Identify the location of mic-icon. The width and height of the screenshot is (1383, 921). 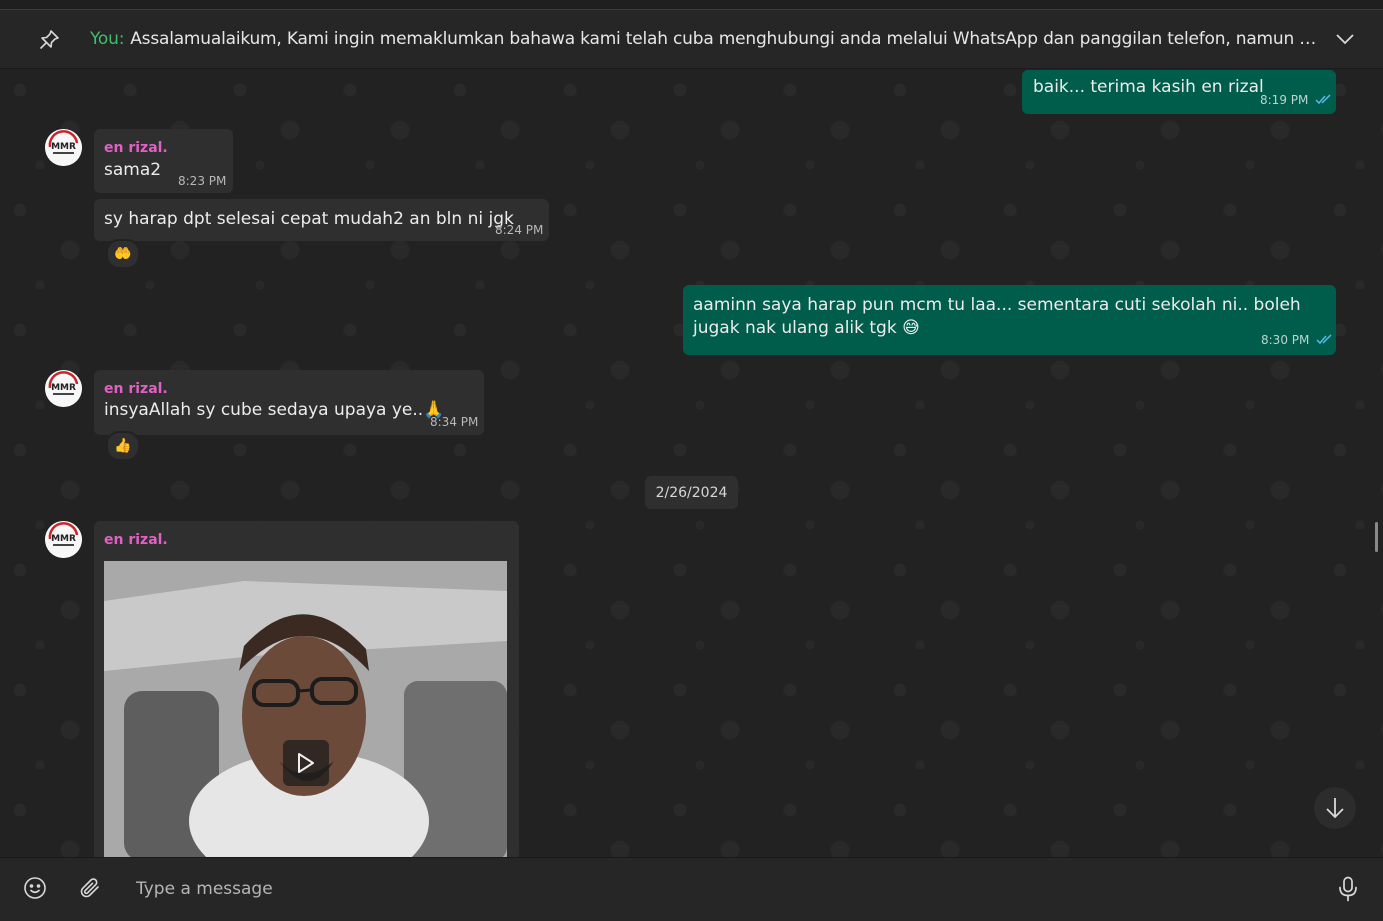
(1348, 889).